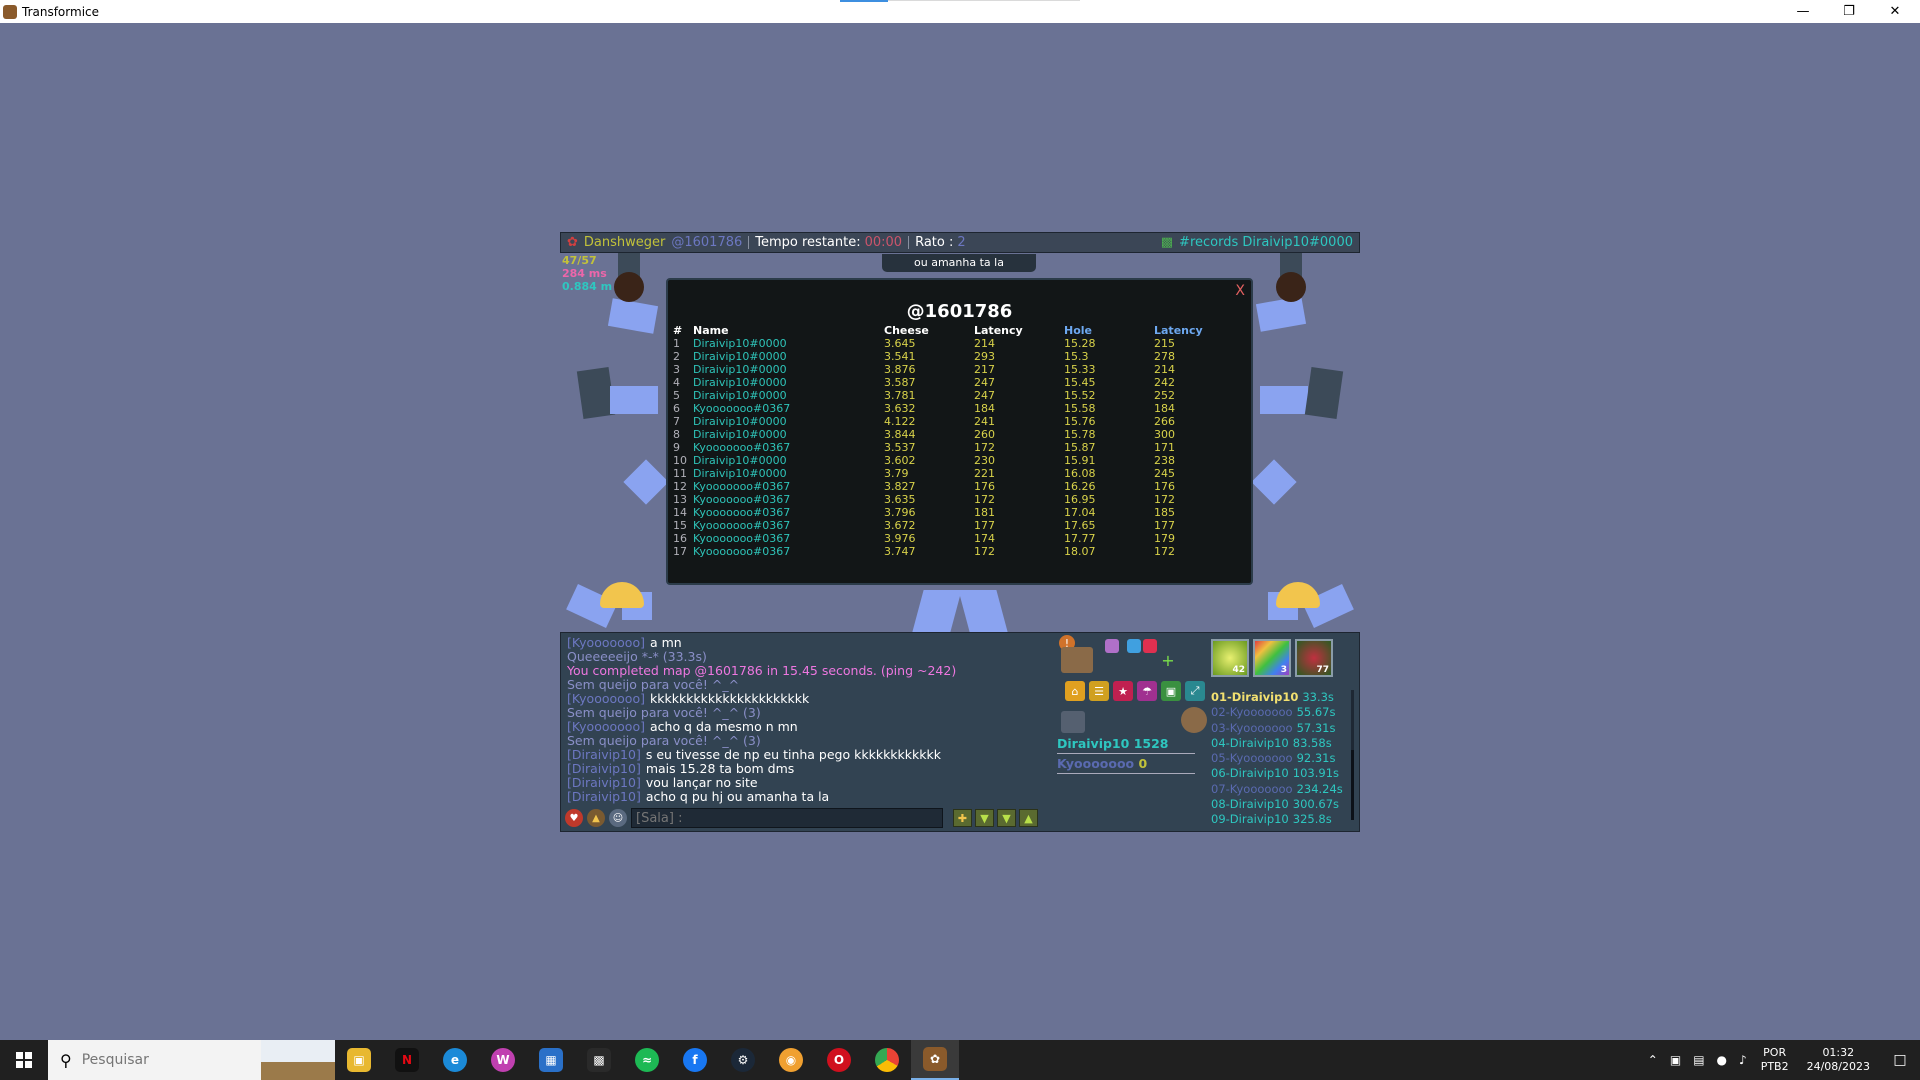 The width and height of the screenshot is (1920, 1080). Describe the element at coordinates (24, 1060) in the screenshot. I see `start-button` at that location.